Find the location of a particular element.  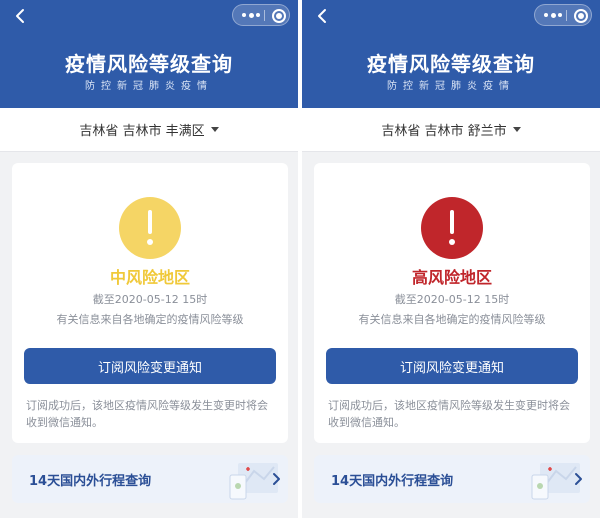

risk-level-label: 高风险地区 is located at coordinates (451, 277).